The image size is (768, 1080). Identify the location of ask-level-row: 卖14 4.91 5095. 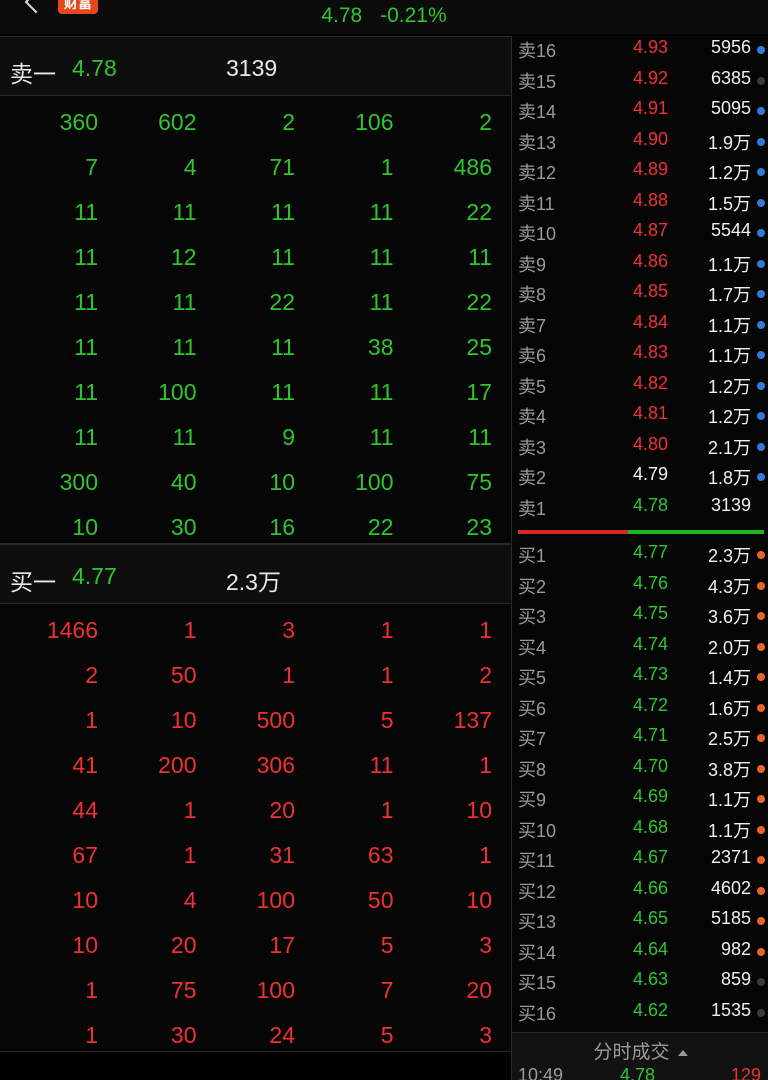
(640, 110).